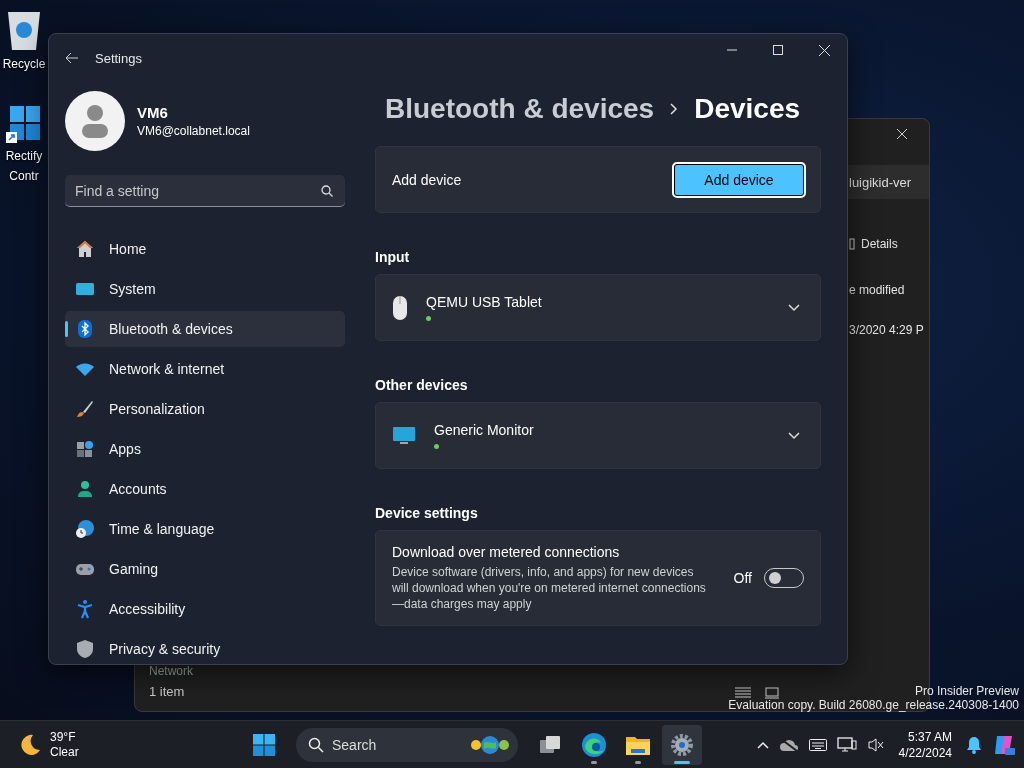 The image size is (1024, 768). I want to click on details-button: Details, so click(879, 244).